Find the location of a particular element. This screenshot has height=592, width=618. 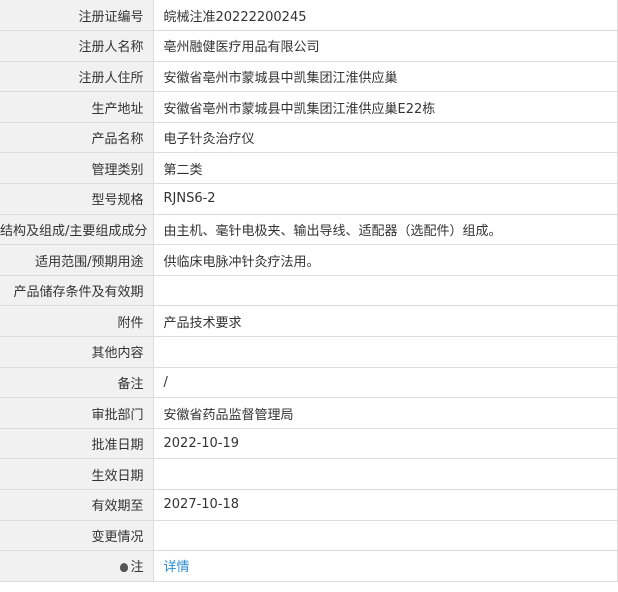

field-value-approval-department: 安徽省药品监督管理局 is located at coordinates (385, 413).